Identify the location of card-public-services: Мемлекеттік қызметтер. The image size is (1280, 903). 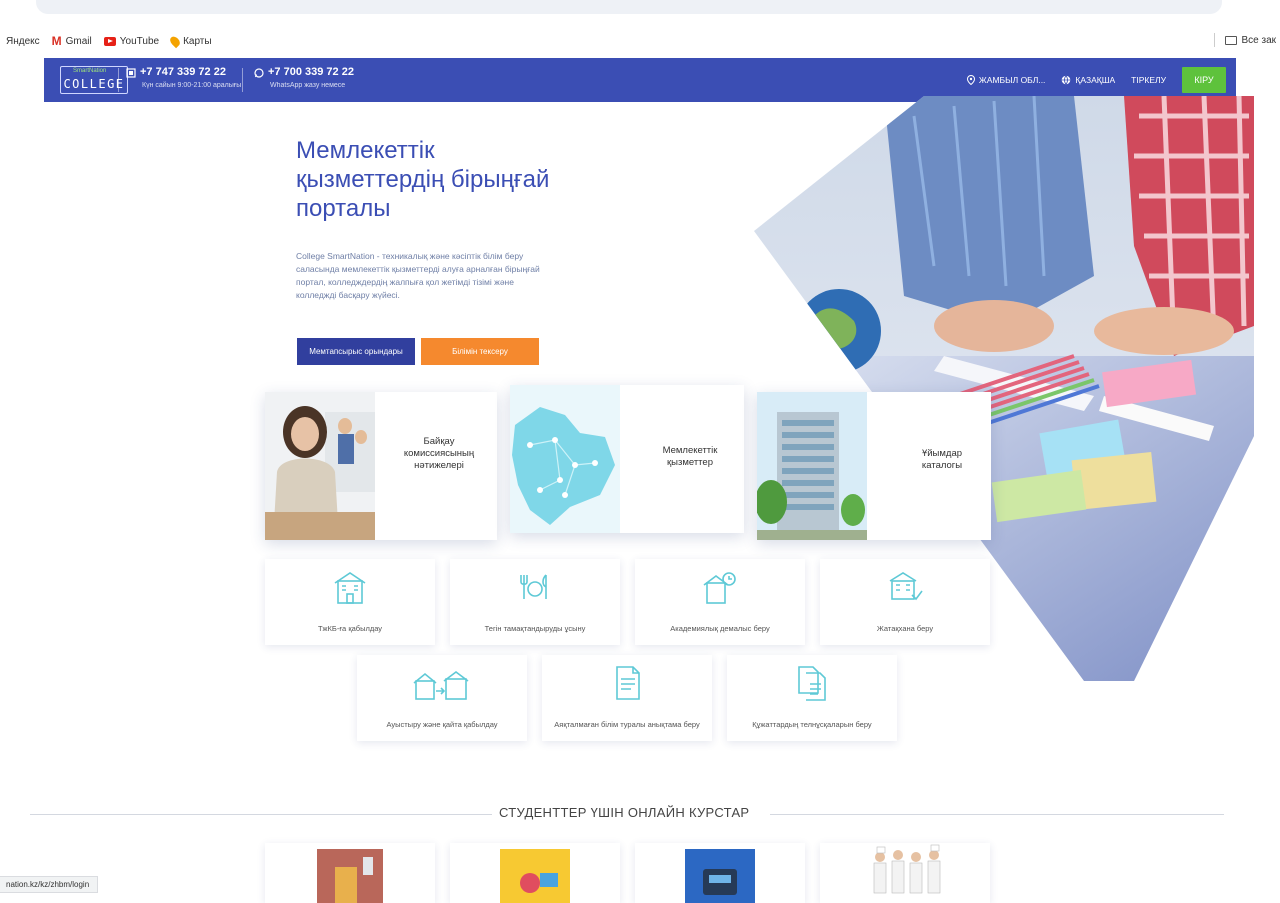
(627, 459).